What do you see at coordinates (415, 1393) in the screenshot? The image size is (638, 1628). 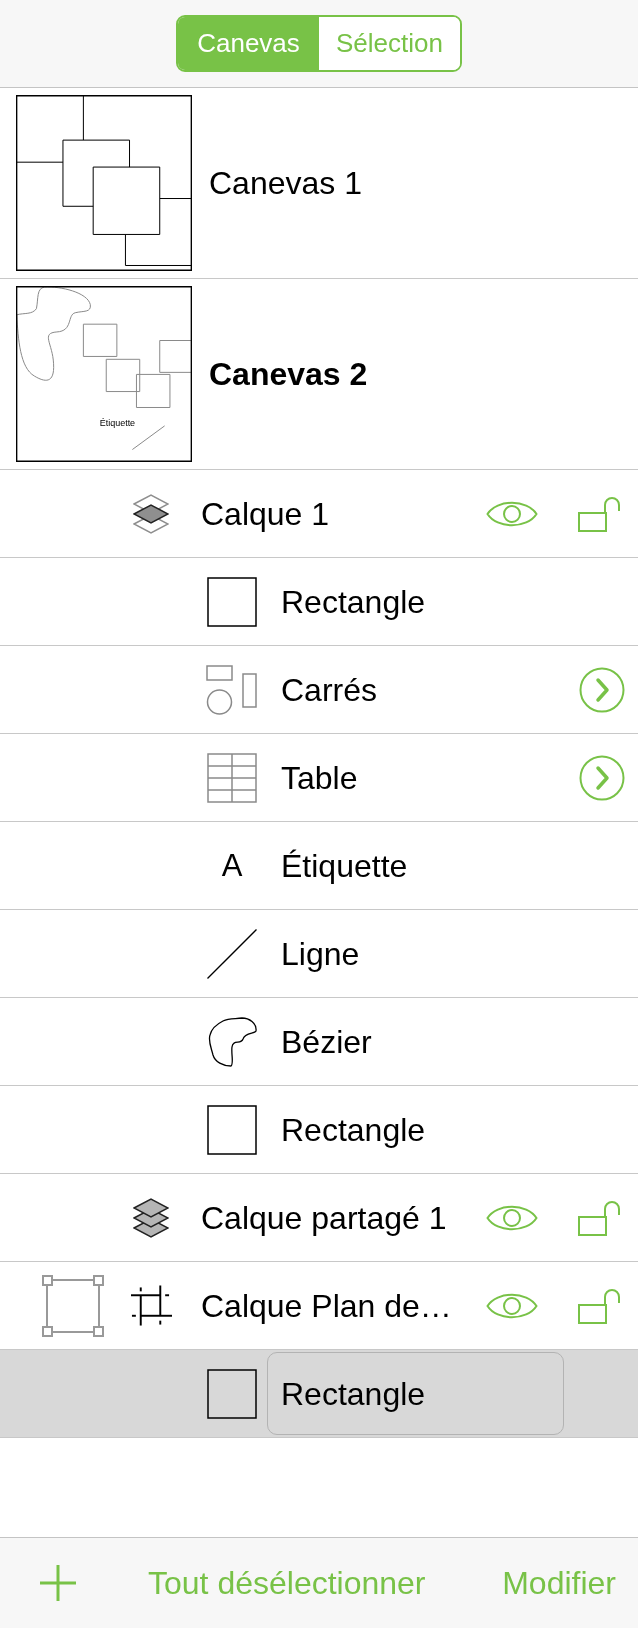 I see `name-field: Rectangle` at bounding box center [415, 1393].